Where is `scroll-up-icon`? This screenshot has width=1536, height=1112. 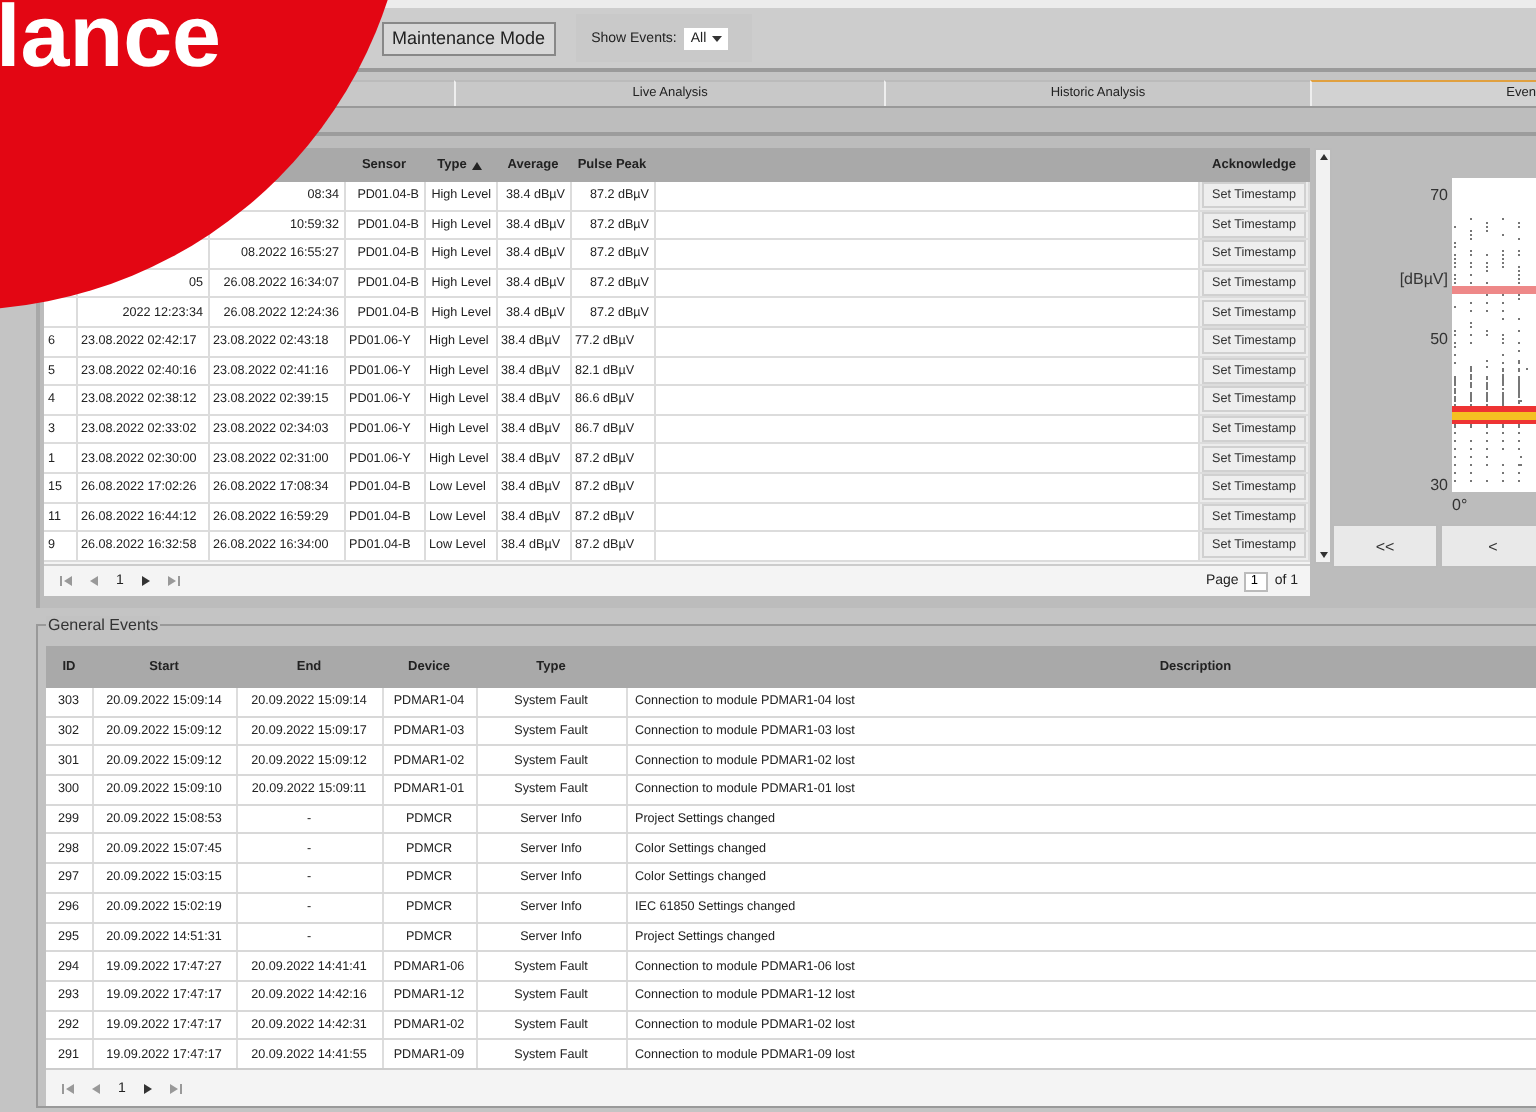 scroll-up-icon is located at coordinates (1323, 158).